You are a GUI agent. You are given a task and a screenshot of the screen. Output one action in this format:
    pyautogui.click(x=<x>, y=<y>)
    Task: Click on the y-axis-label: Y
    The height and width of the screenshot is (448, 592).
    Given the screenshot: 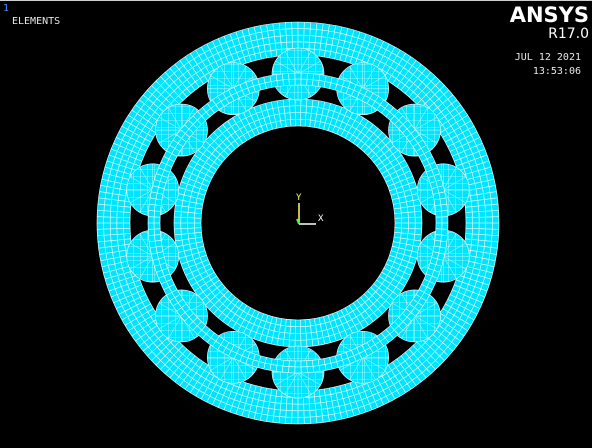 What is the action you would take?
    pyautogui.click(x=299, y=198)
    